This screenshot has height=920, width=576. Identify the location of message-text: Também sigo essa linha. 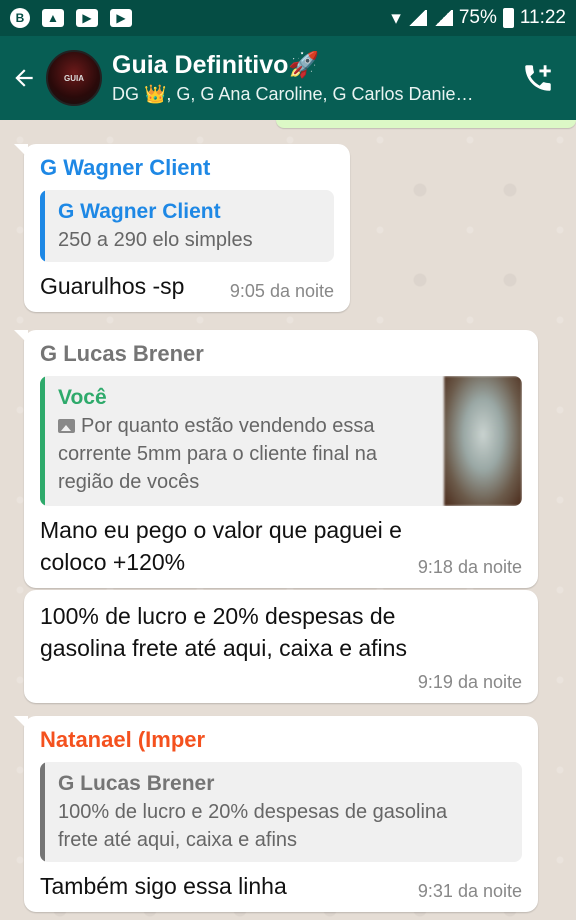
(163, 886).